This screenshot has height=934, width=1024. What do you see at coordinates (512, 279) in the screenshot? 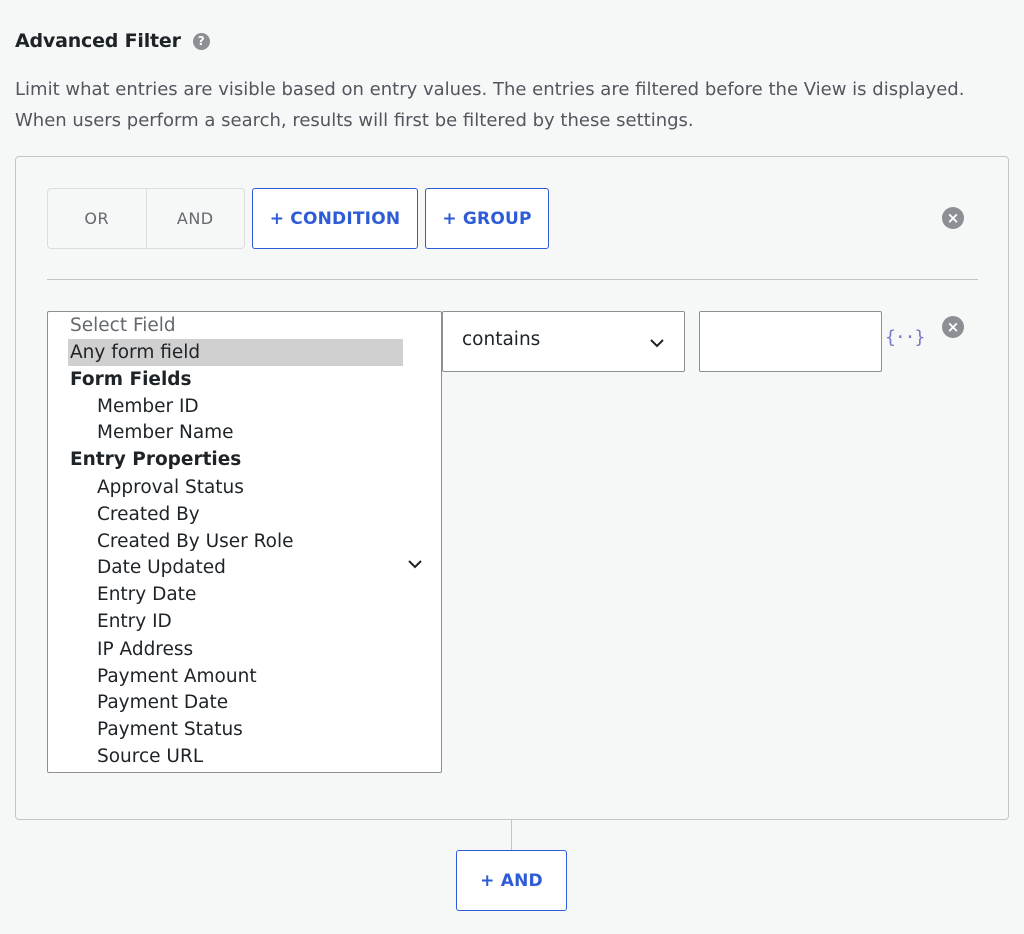
I see `divider` at bounding box center [512, 279].